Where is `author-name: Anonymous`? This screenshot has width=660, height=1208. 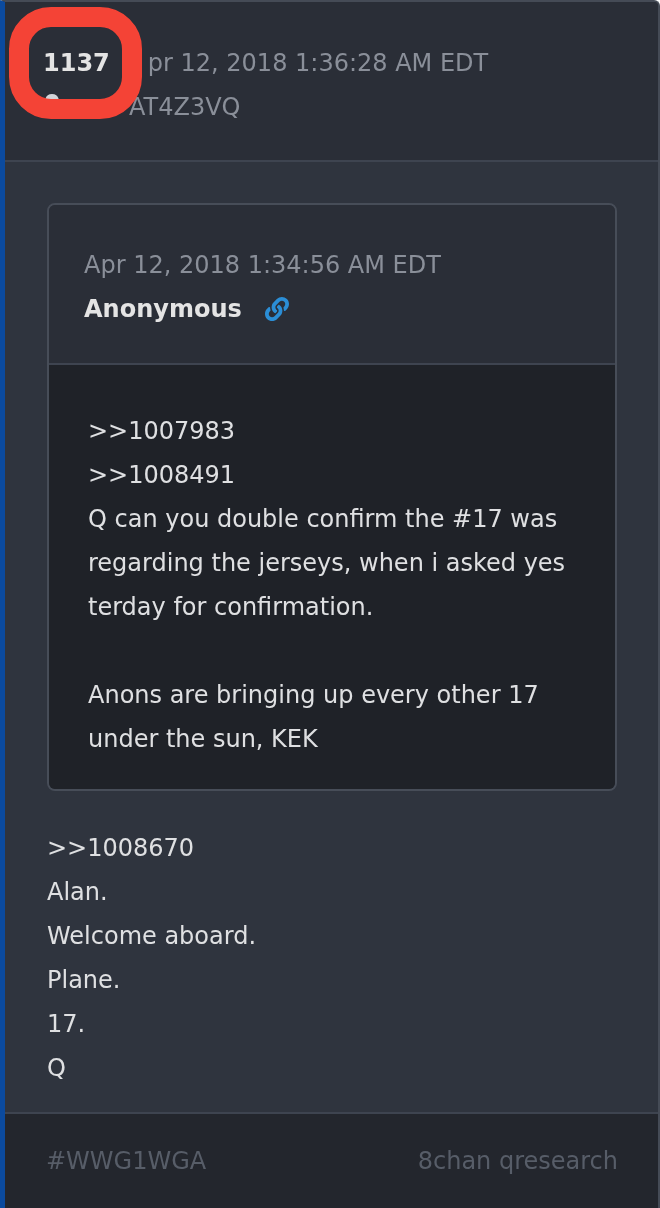 author-name: Anonymous is located at coordinates (163, 309).